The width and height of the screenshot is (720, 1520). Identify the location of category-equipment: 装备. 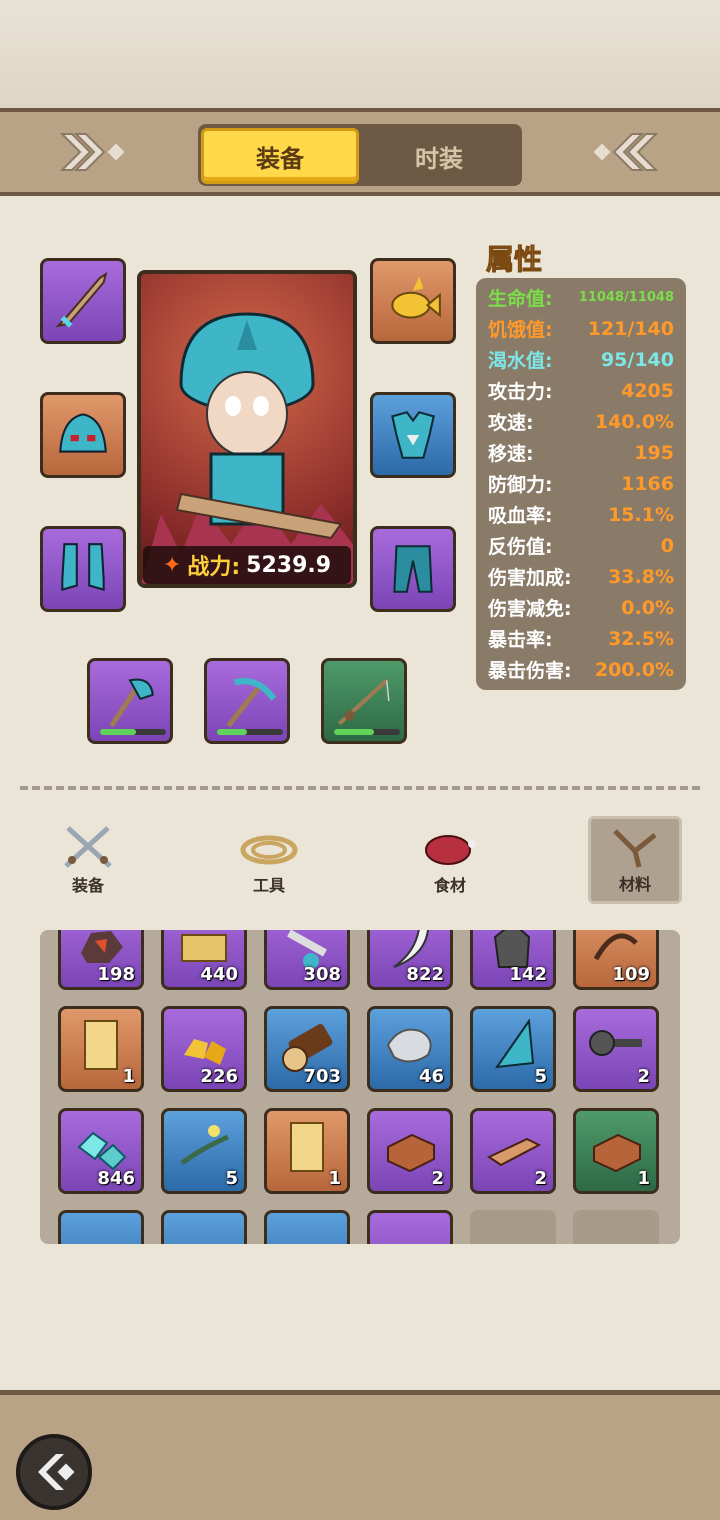
(88, 861).